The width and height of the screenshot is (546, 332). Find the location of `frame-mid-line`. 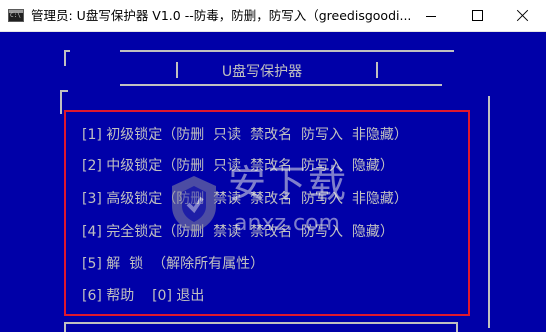

frame-mid-line is located at coordinates (281, 85).